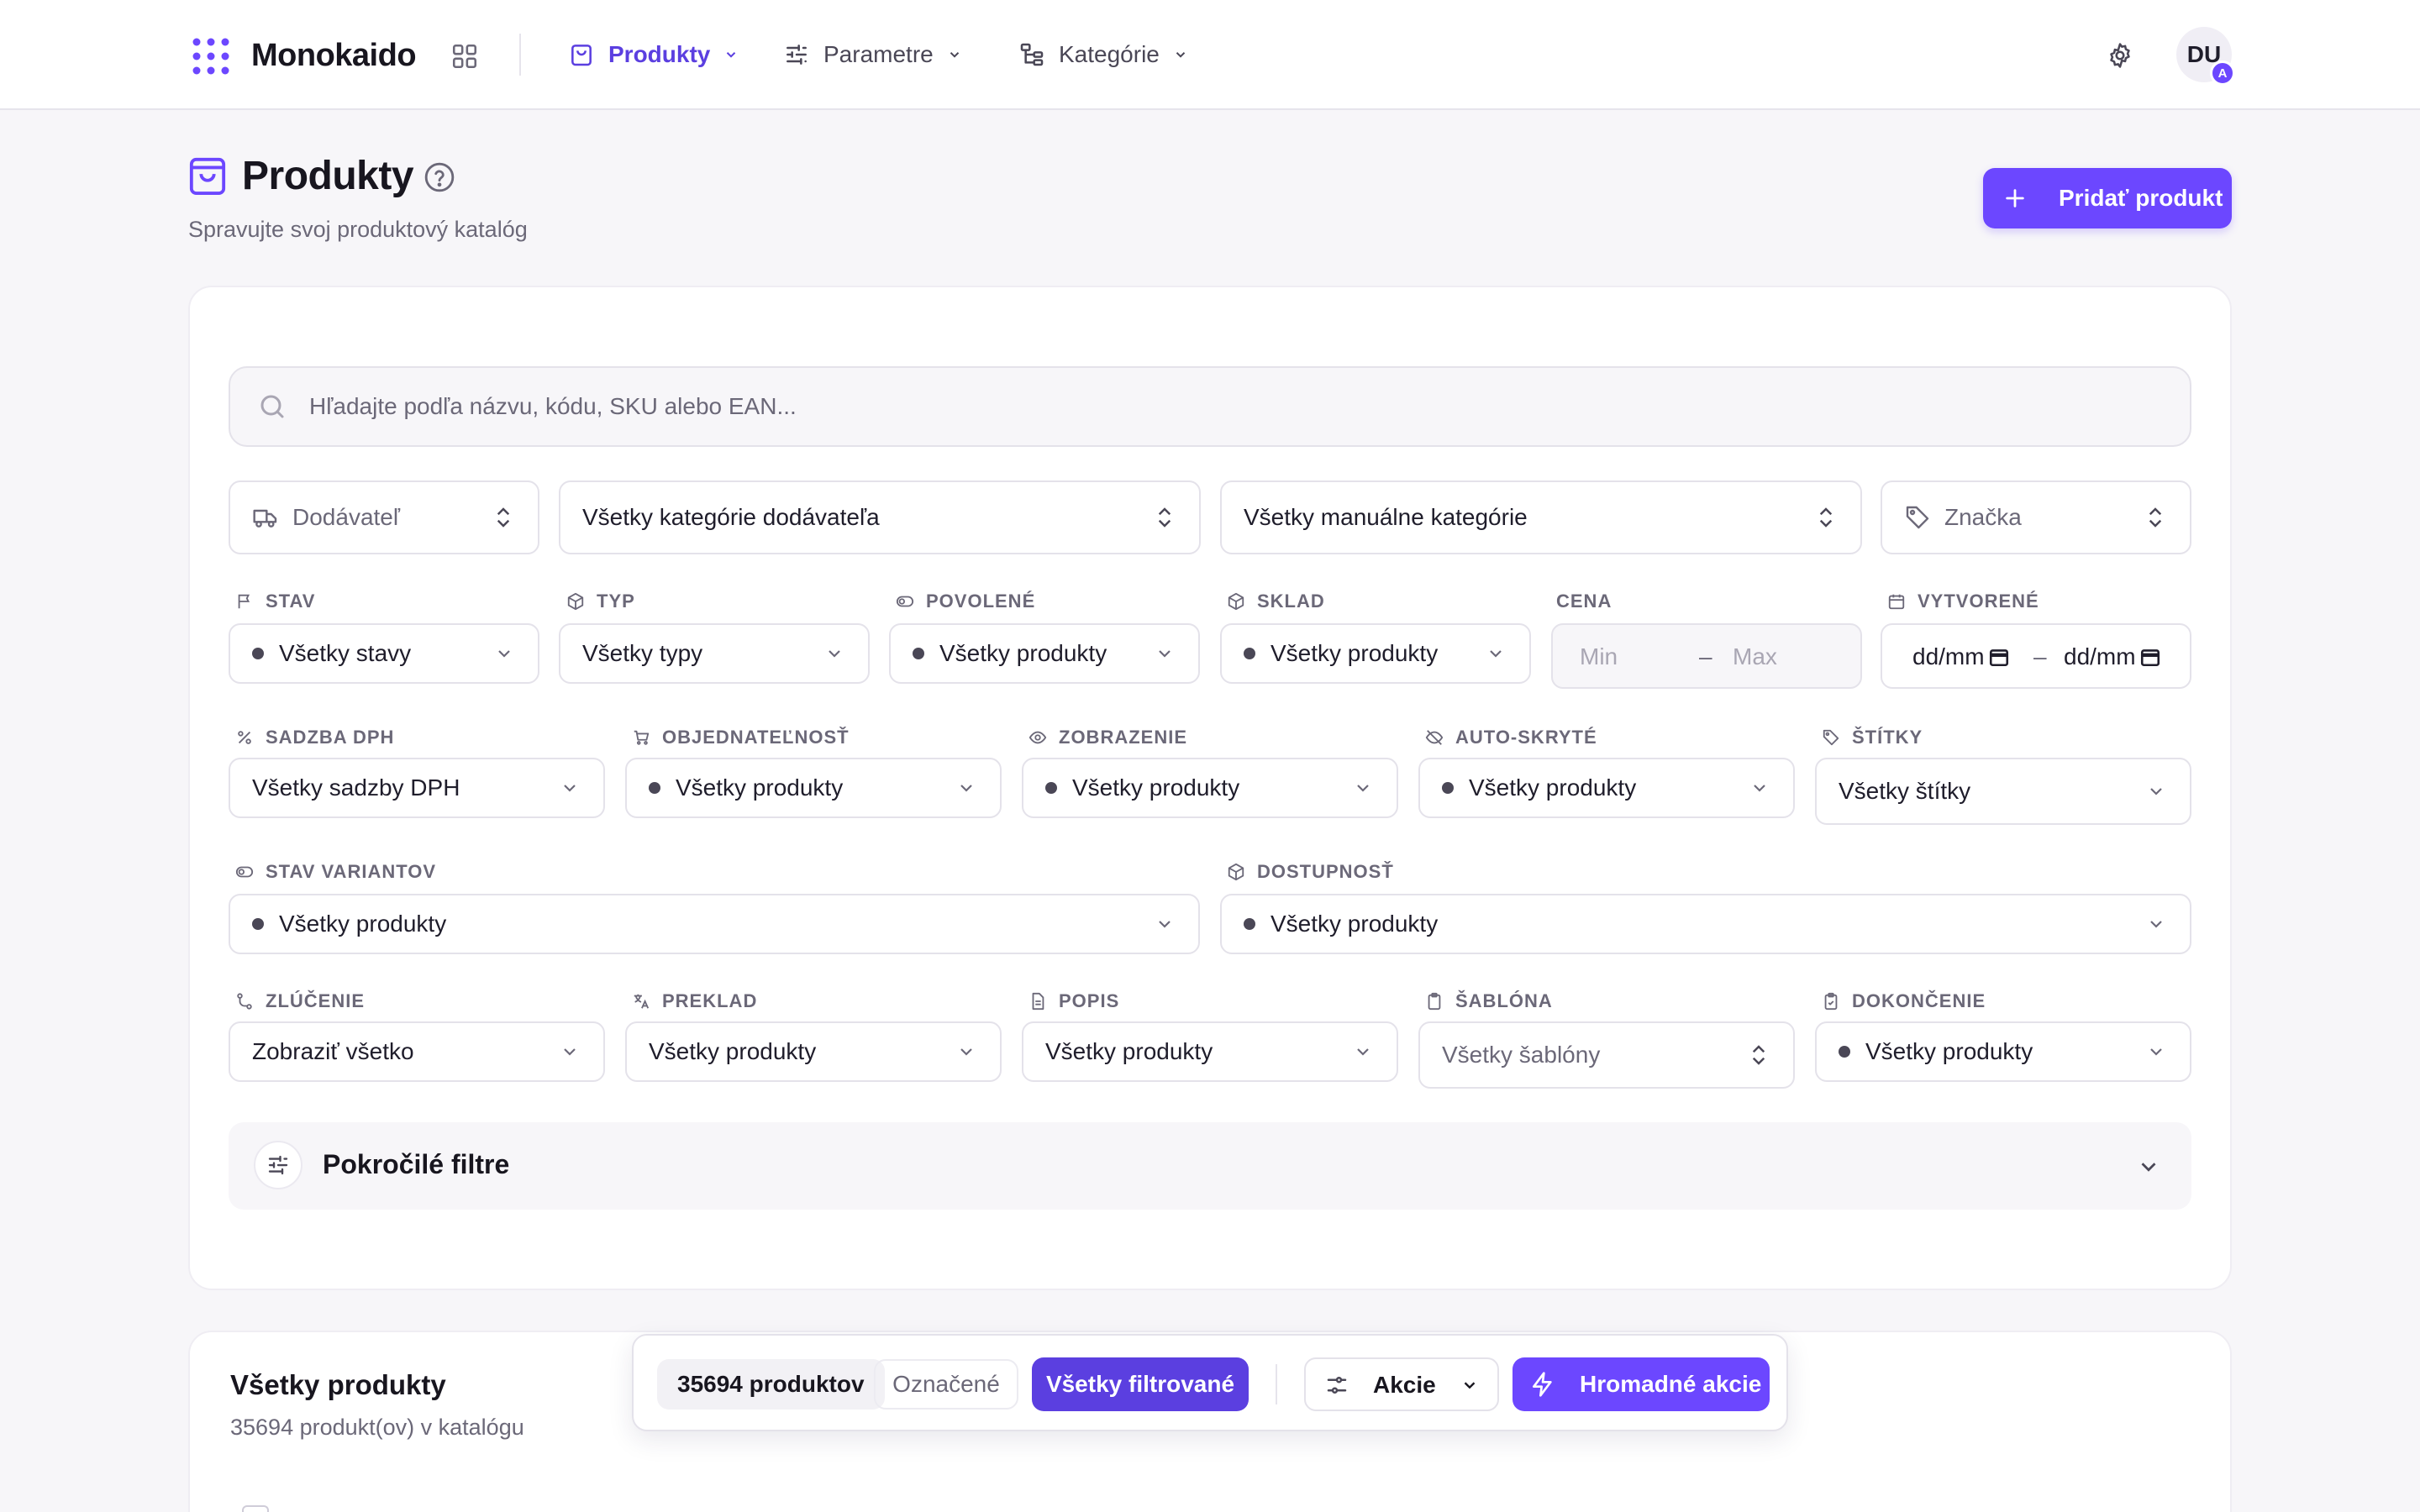 The image size is (2420, 1512). What do you see at coordinates (1233, 406) in the screenshot?
I see `search-input` at bounding box center [1233, 406].